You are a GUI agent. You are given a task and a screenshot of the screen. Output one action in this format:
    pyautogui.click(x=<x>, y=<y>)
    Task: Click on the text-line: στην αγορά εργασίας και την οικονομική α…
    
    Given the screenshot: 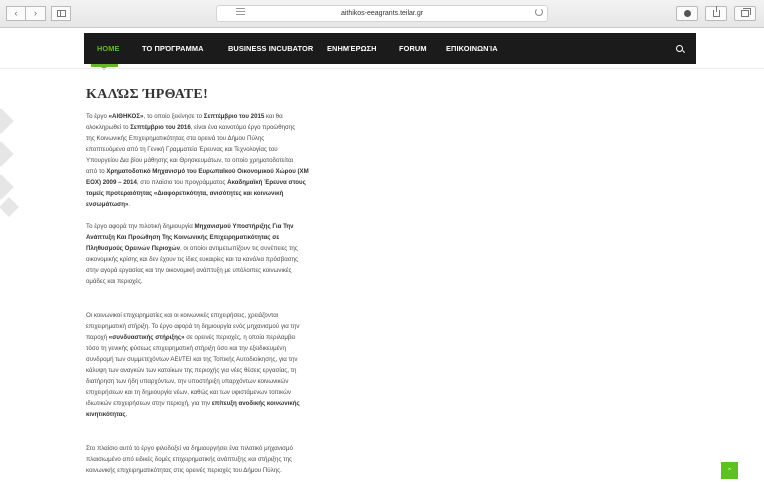 What is the action you would take?
    pyautogui.click(x=189, y=270)
    